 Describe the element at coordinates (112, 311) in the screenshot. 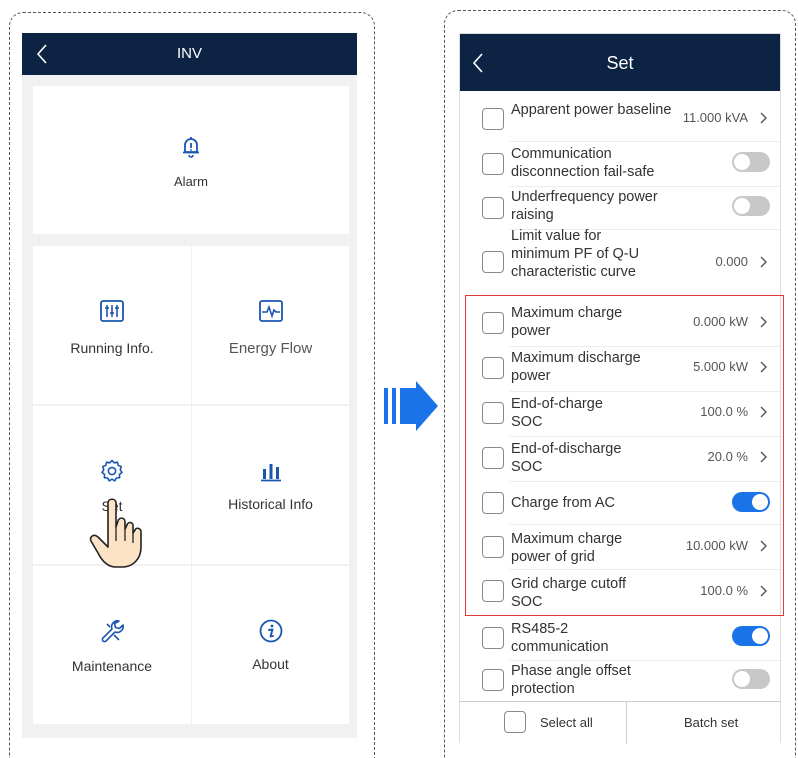

I see `sliders-icon` at that location.